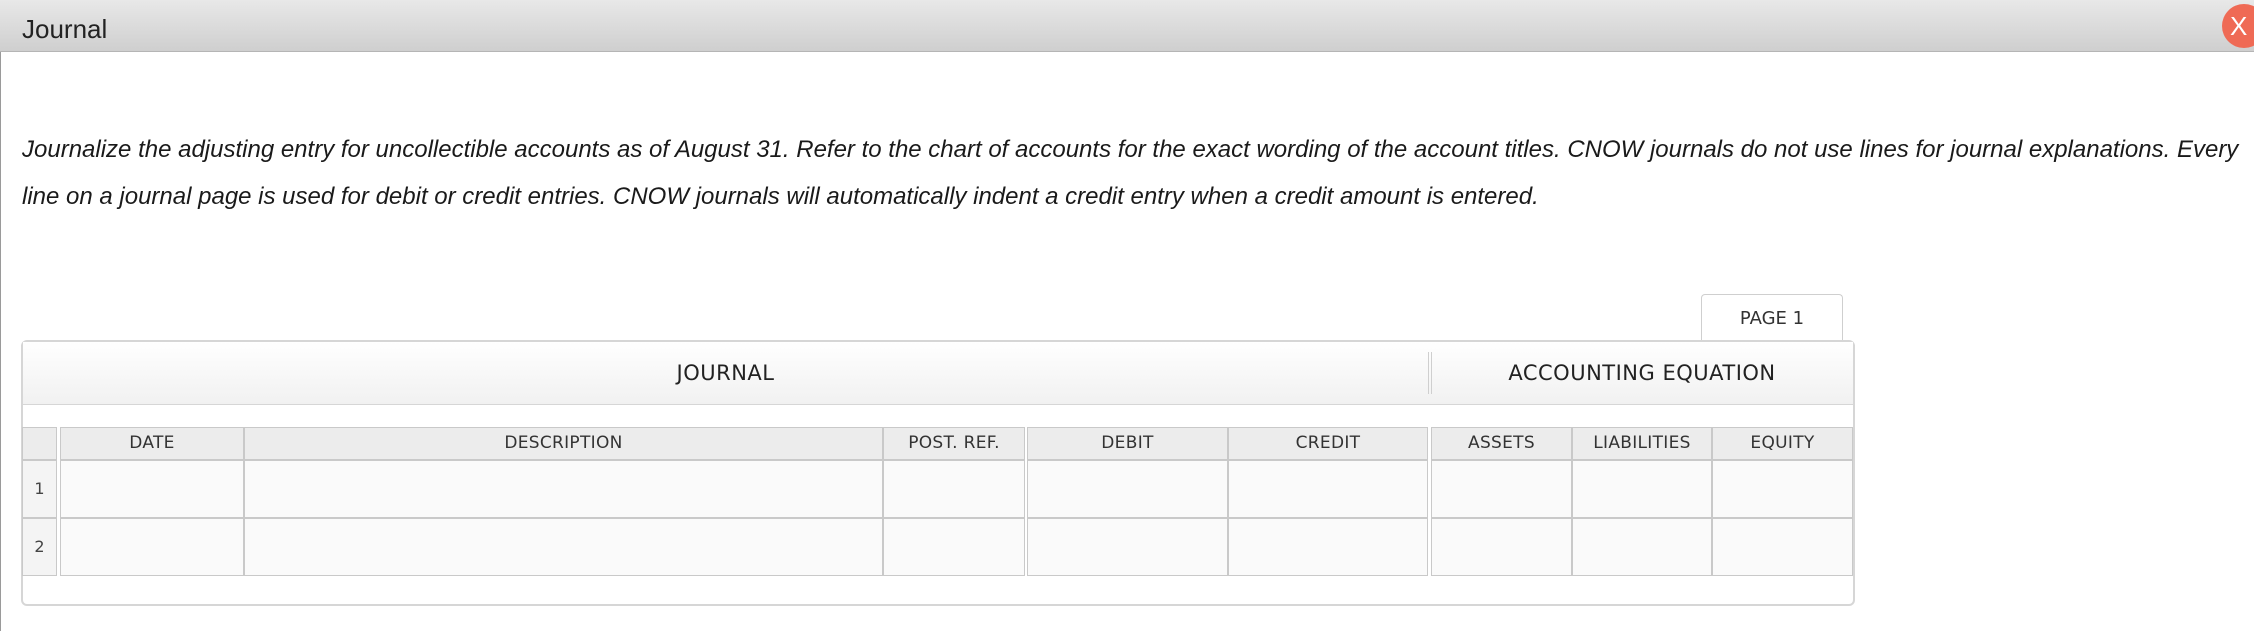 The width and height of the screenshot is (2254, 631). What do you see at coordinates (1782, 443) in the screenshot?
I see `col-header-equity: EQUITY` at bounding box center [1782, 443].